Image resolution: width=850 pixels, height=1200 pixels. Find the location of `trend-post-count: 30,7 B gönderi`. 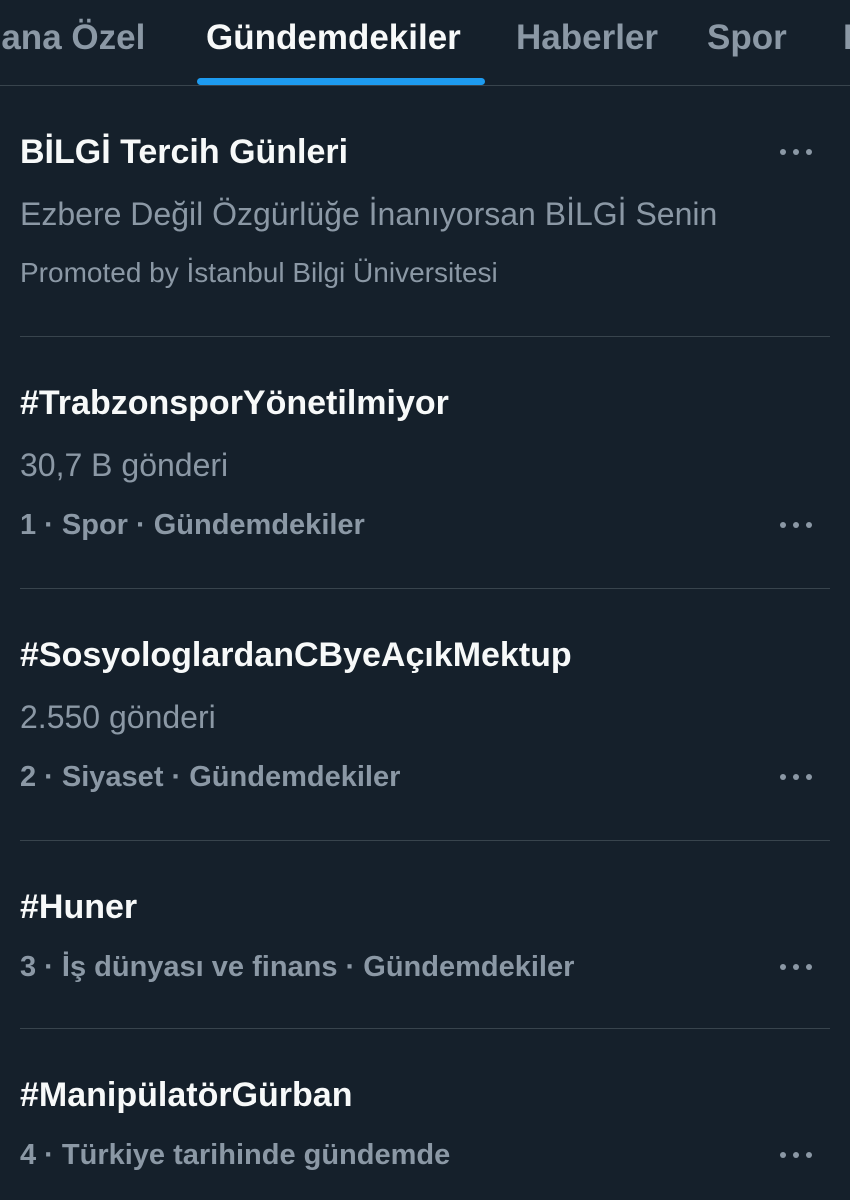

trend-post-count: 30,7 B gönderi is located at coordinates (124, 465).